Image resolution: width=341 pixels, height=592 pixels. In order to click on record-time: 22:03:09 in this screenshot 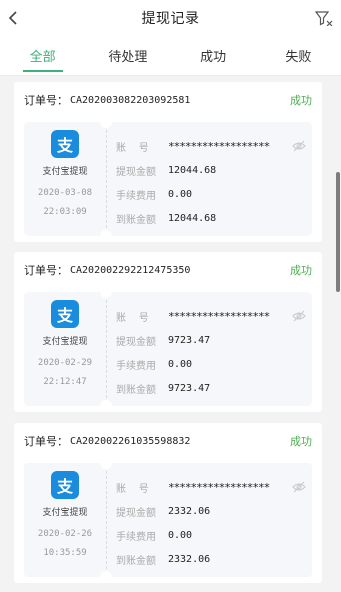, I will do `click(65, 212)`.